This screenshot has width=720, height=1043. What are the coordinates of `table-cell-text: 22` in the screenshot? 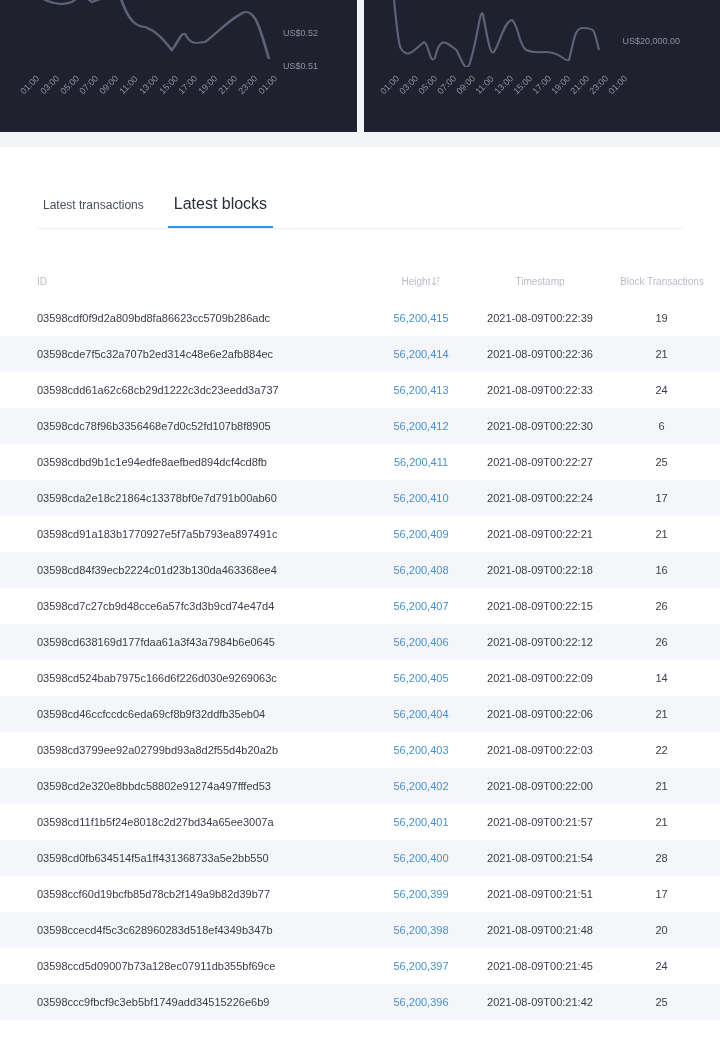 It's located at (661, 750).